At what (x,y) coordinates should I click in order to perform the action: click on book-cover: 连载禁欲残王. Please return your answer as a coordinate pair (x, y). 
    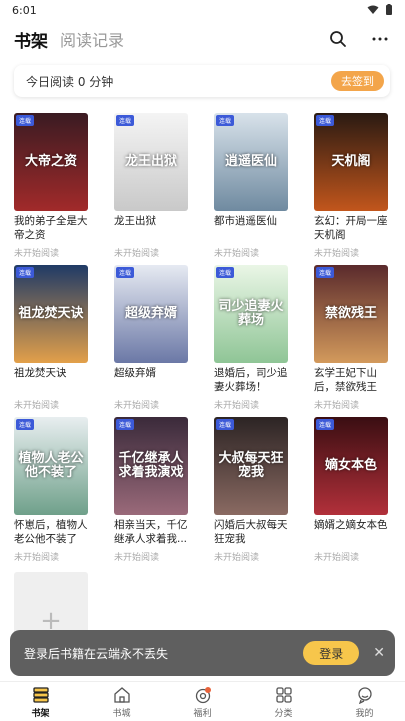
    Looking at the image, I should click on (351, 314).